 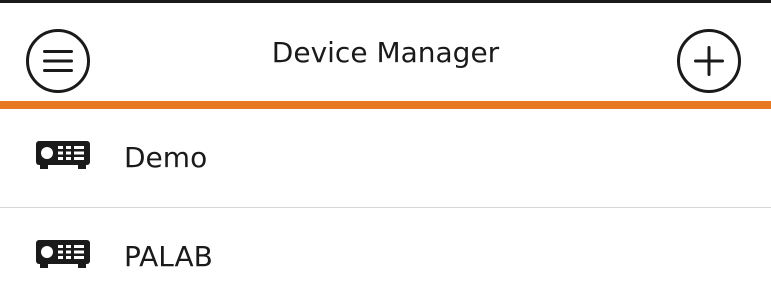 I want to click on hamburger-menu-icon, so click(x=58, y=61).